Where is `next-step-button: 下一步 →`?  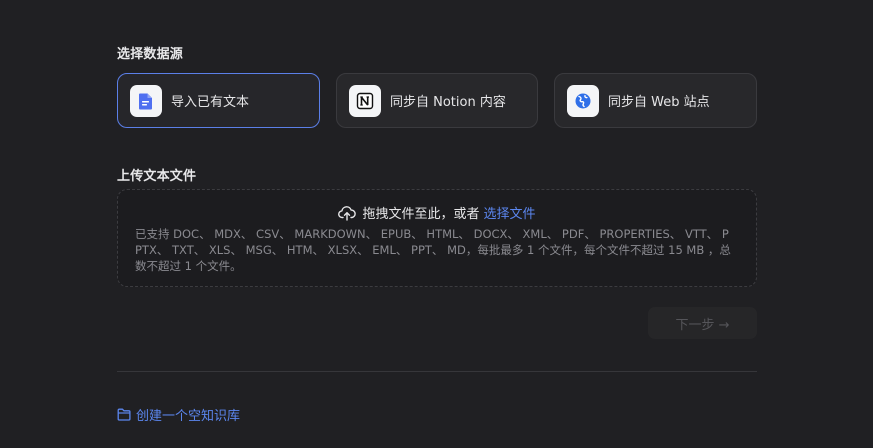 next-step-button: 下一步 → is located at coordinates (702, 323).